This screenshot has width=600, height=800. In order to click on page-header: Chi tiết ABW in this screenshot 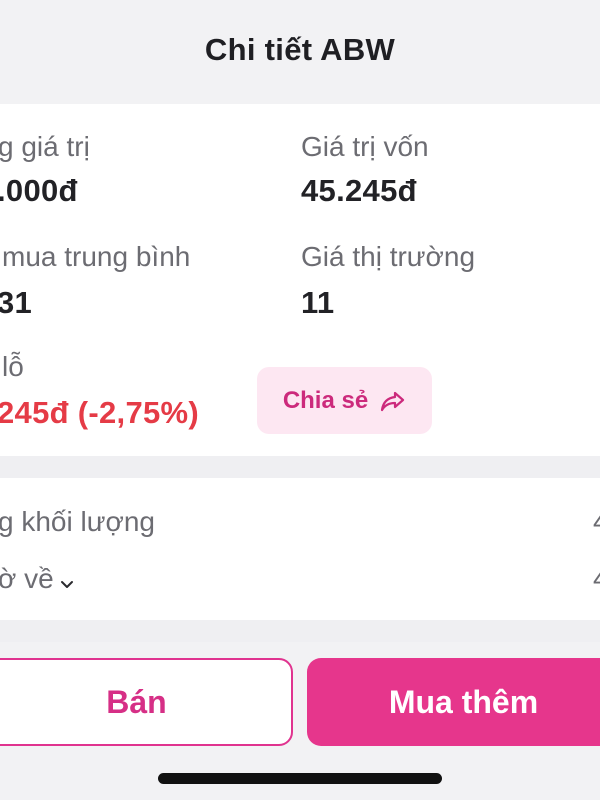, I will do `click(300, 52)`.